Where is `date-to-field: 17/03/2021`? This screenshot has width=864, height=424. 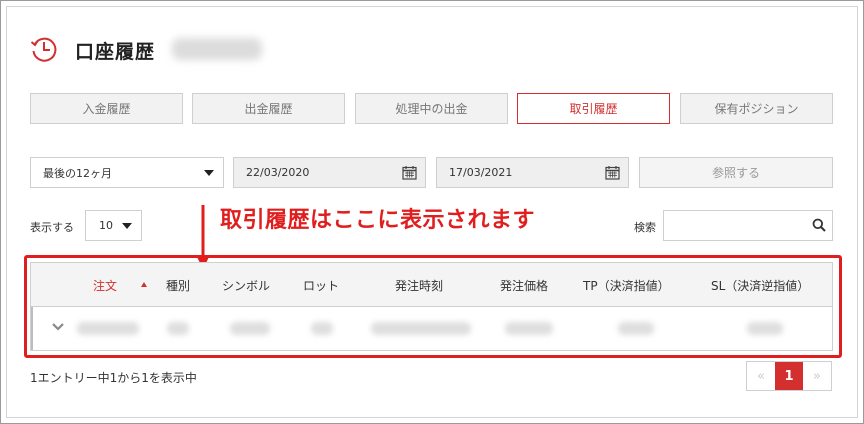
date-to-field: 17/03/2021 is located at coordinates (532, 172).